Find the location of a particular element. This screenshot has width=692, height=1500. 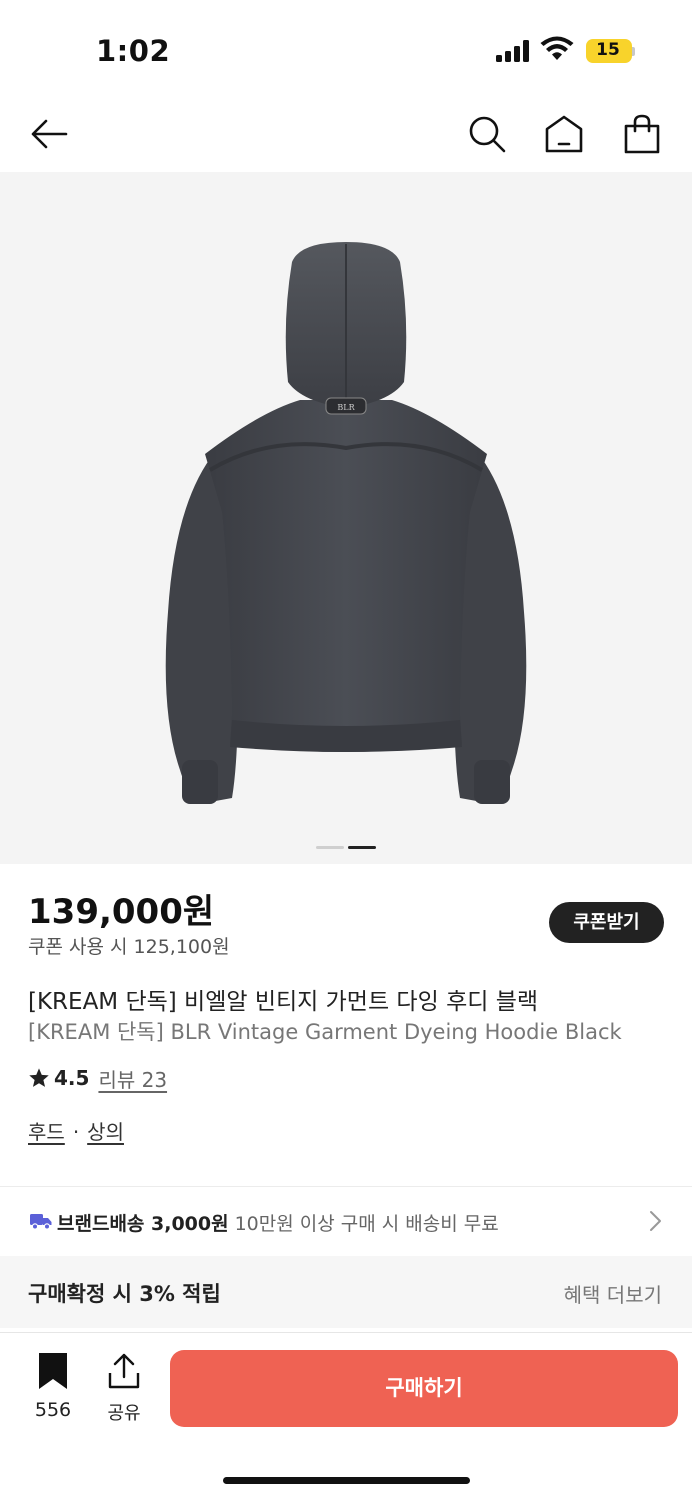

status-bar: 1:02 15 is located at coordinates (346, 50).